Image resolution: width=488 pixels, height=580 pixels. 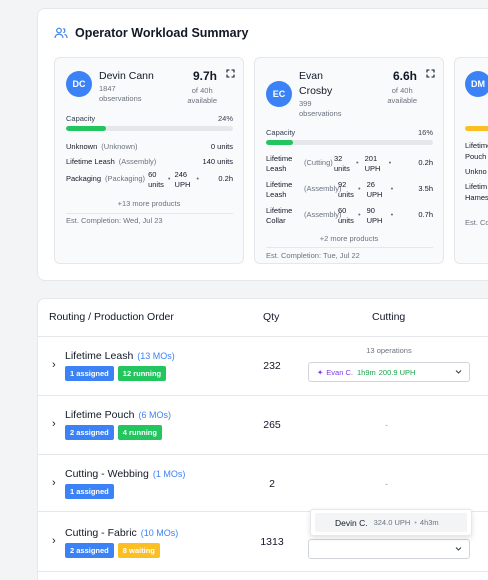 I want to click on order-name: Cutting - Fabric (10 MOs), so click(x=122, y=533).